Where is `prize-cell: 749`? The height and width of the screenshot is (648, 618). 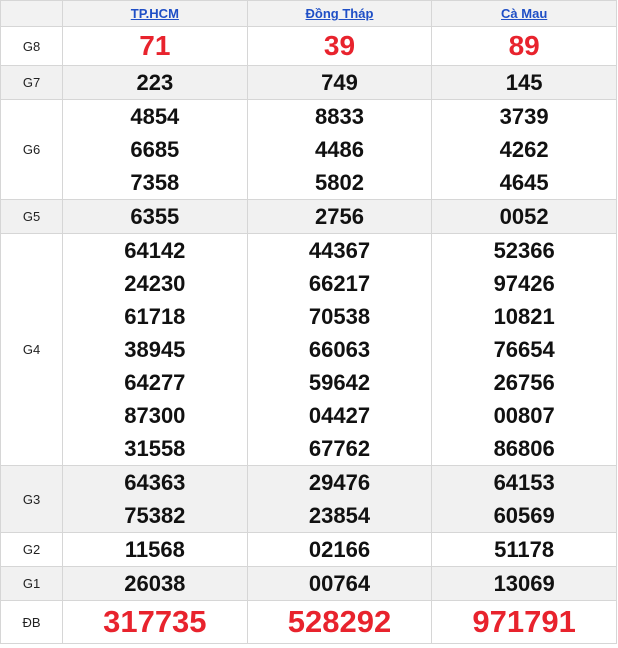 prize-cell: 749 is located at coordinates (339, 82).